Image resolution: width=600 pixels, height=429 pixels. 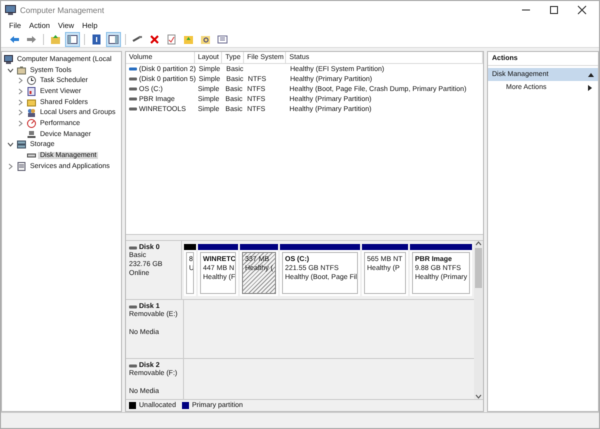 I want to click on storage-icon, so click(x=21, y=145).